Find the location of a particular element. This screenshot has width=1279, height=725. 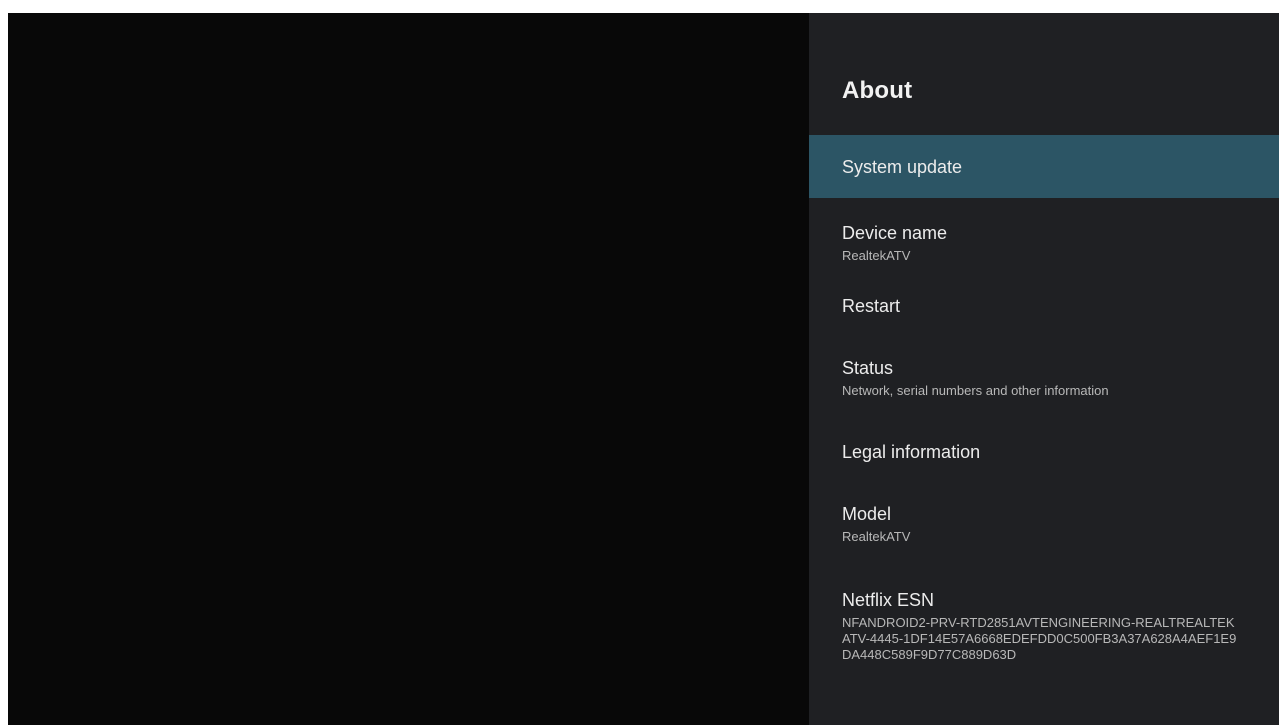

menu-item-restart: Restart is located at coordinates (1044, 316).